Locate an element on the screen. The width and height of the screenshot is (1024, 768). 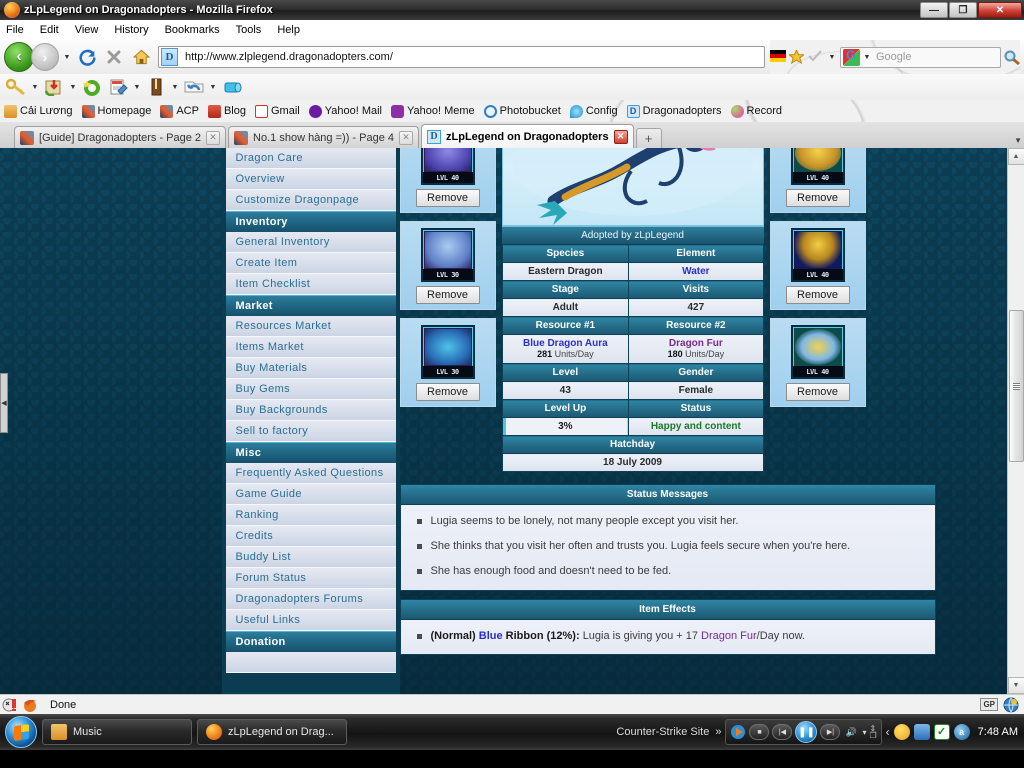
menu-view: View is located at coordinates (87, 30).